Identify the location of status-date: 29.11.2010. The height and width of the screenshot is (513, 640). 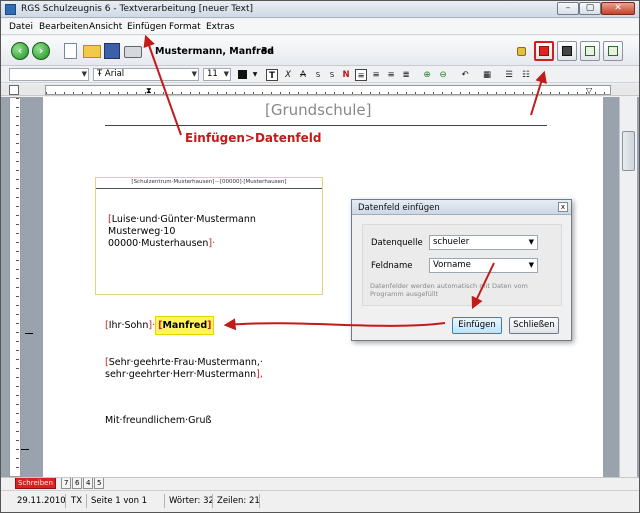
(41, 501).